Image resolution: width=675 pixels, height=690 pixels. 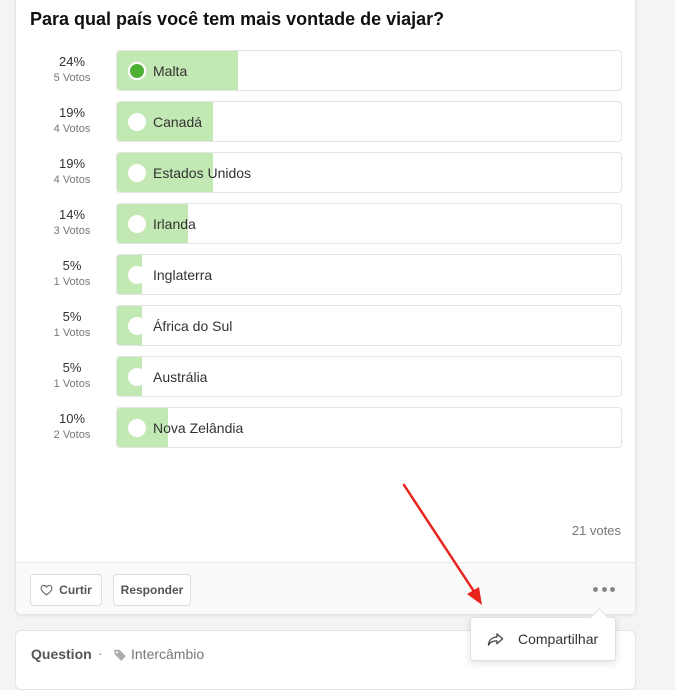 I want to click on option-stats: 24% 5 Votos, so click(x=72, y=69).